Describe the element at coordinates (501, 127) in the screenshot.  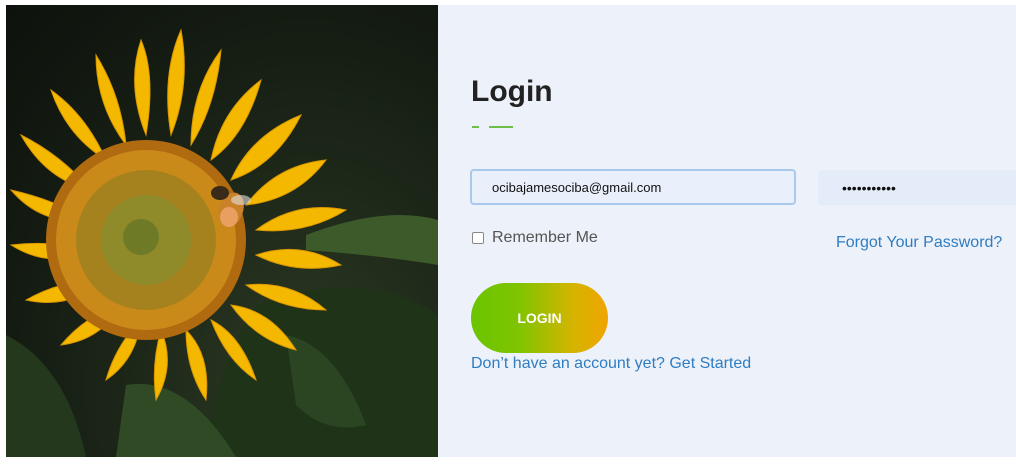
I see `title-underline-long` at that location.